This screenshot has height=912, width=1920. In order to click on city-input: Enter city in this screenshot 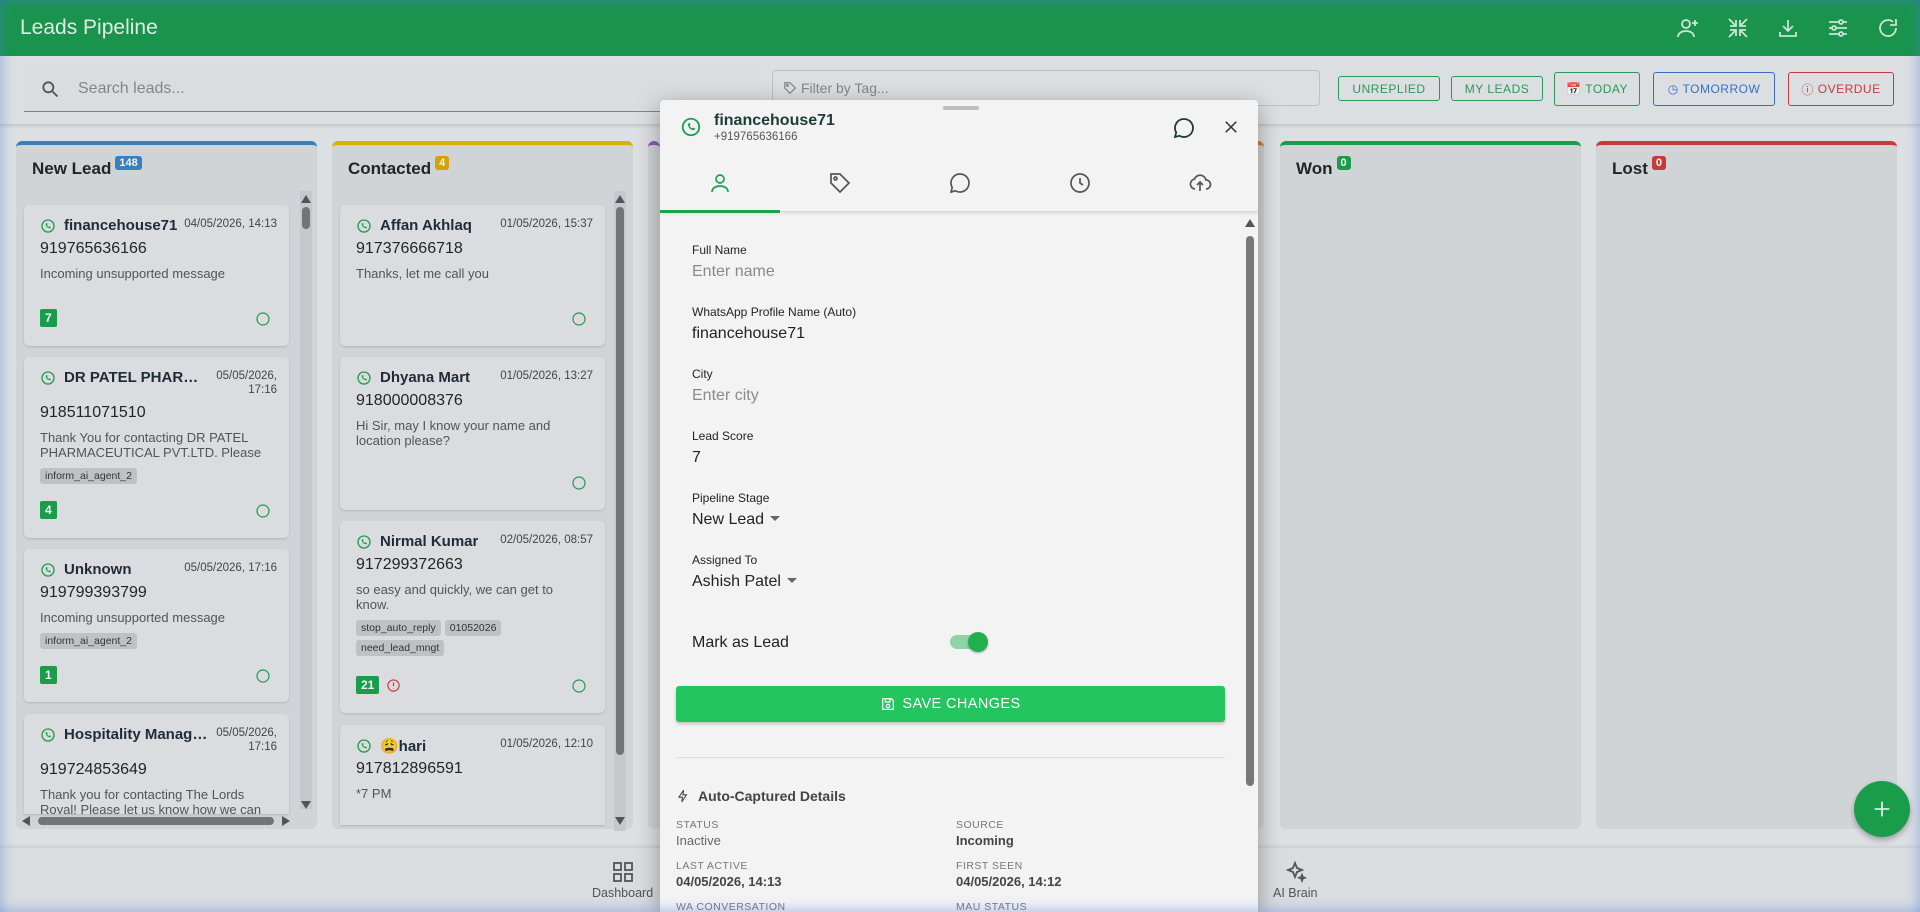, I will do `click(725, 396)`.